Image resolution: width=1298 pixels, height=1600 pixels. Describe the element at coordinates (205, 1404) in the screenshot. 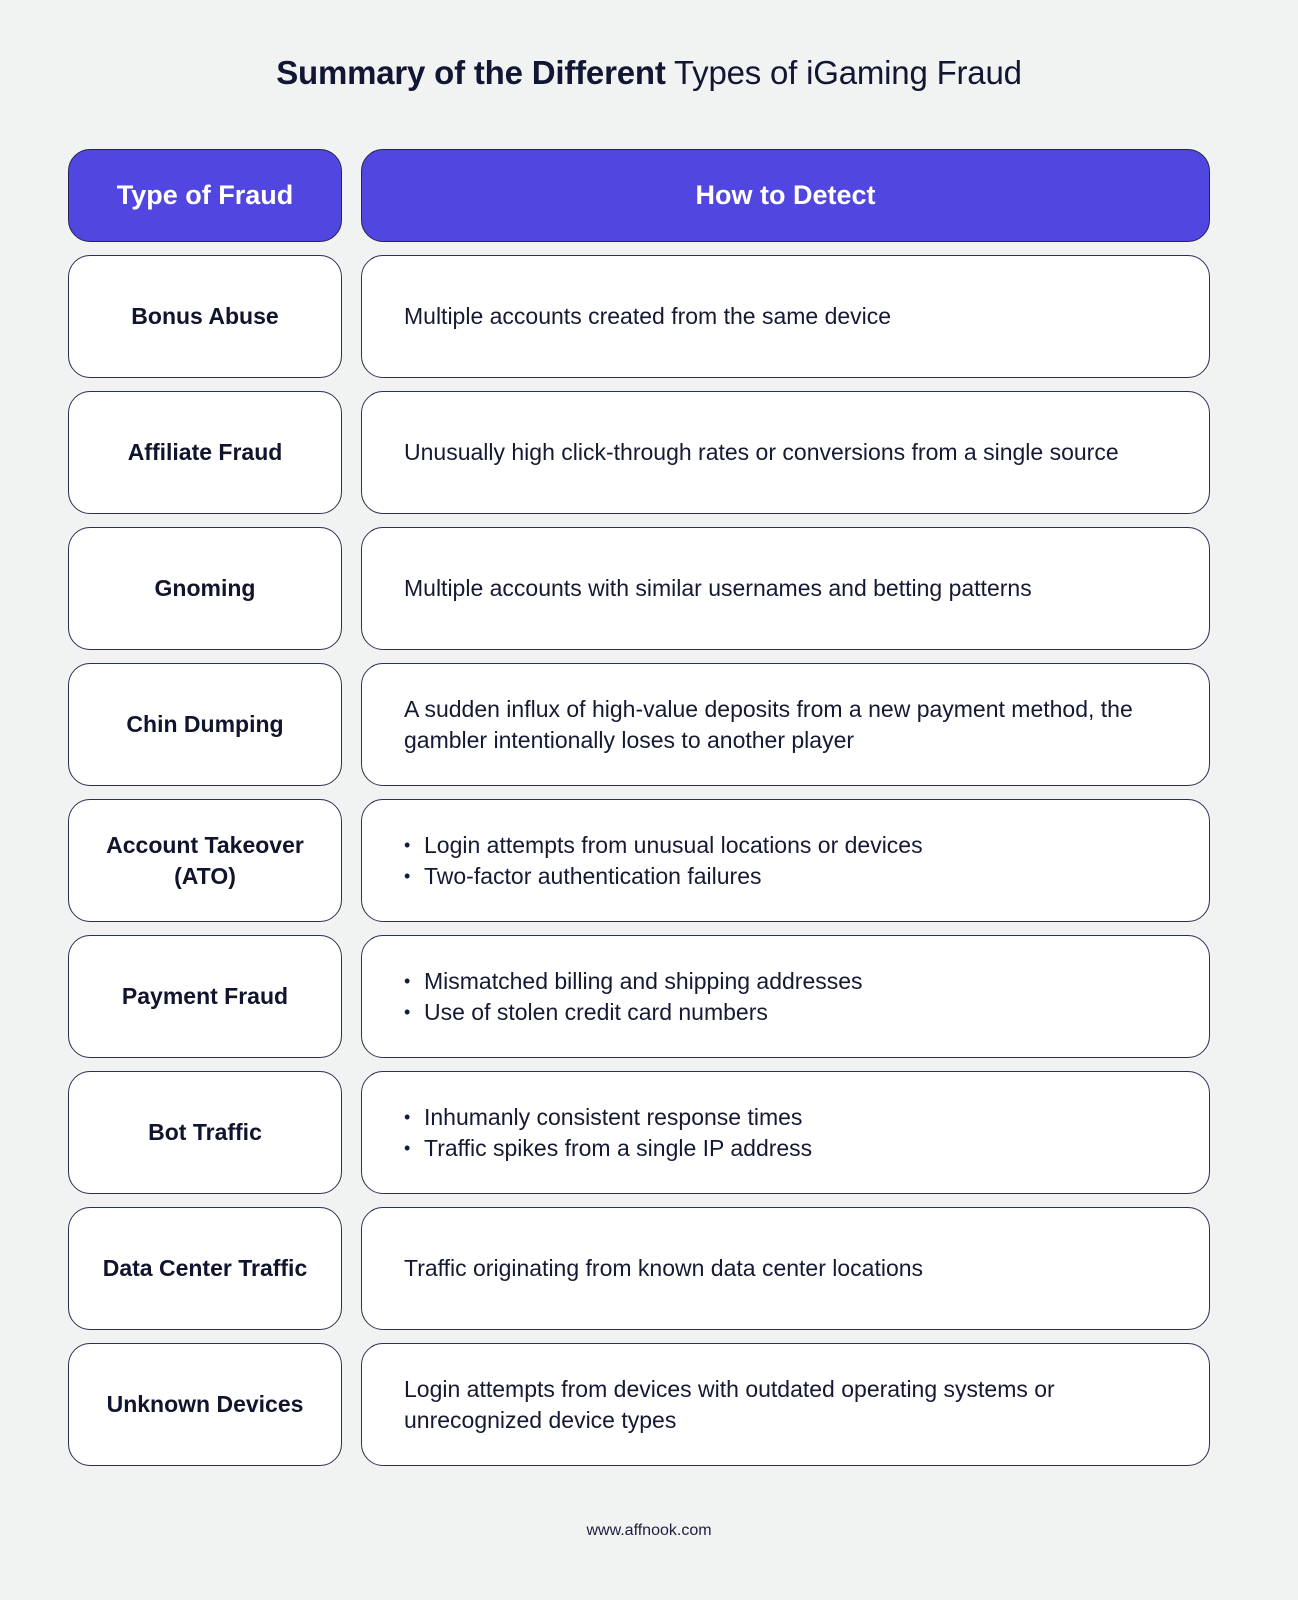

I see `fraud-type-cell: Unknown Devices` at that location.